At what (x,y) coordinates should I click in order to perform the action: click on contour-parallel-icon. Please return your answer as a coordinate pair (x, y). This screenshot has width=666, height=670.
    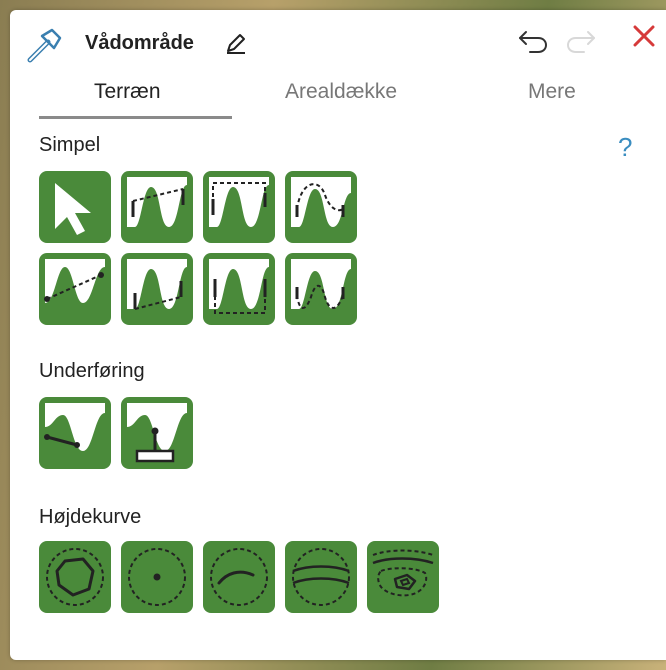
    Looking at the image, I should click on (321, 577).